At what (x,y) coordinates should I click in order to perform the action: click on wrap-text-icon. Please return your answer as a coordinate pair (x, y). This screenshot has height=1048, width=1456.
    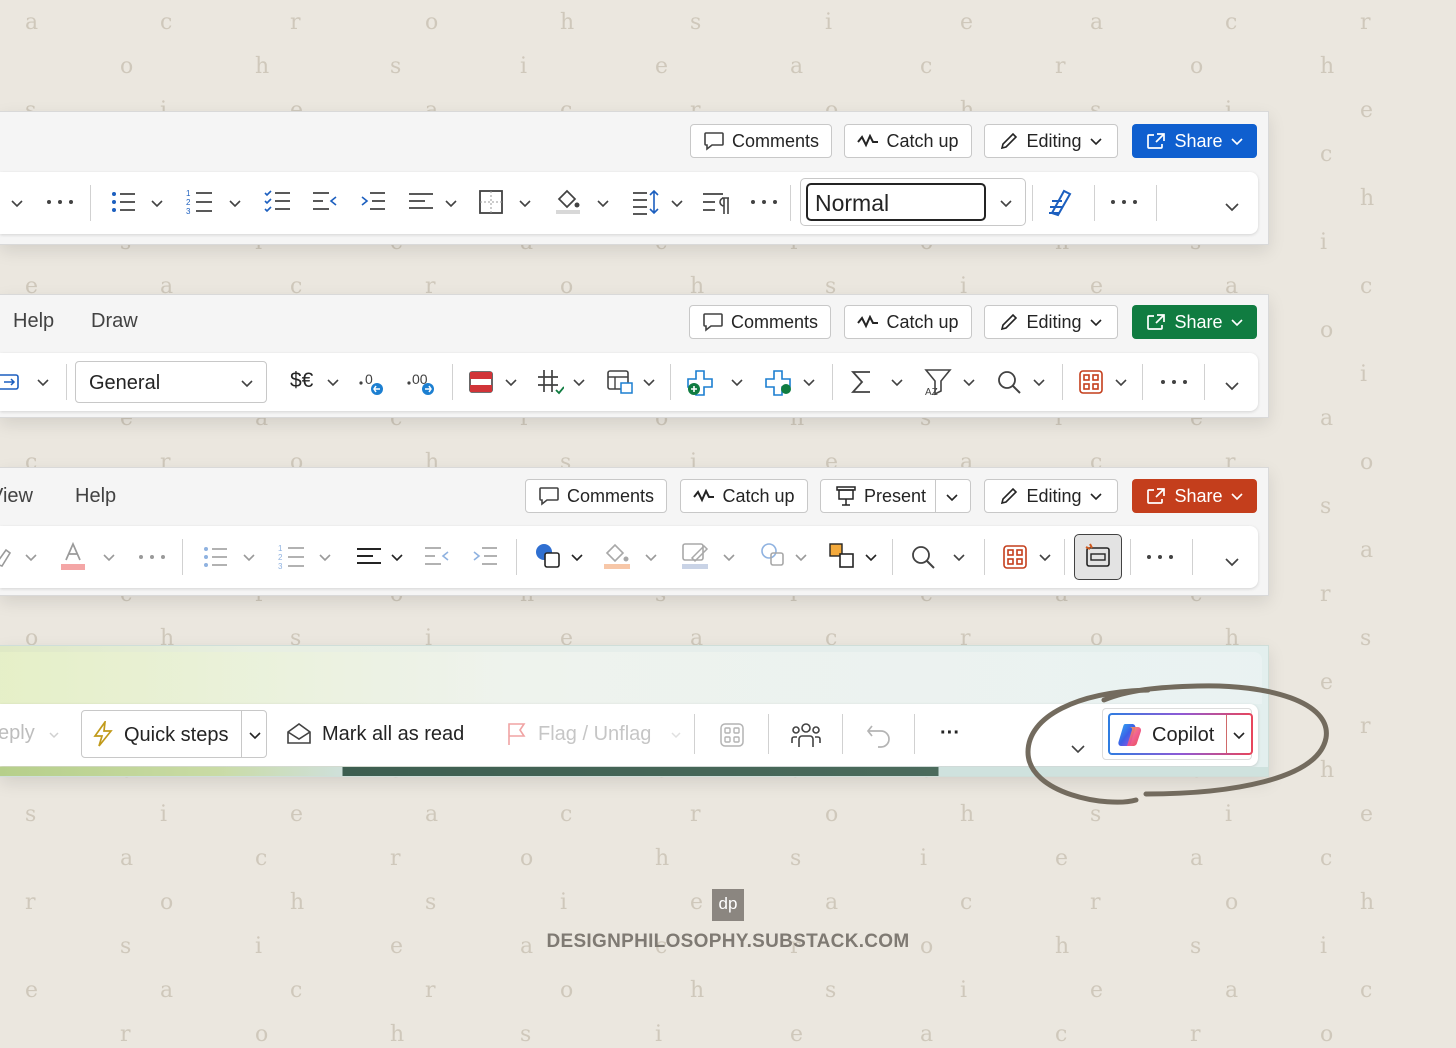
    Looking at the image, I should click on (10, 382).